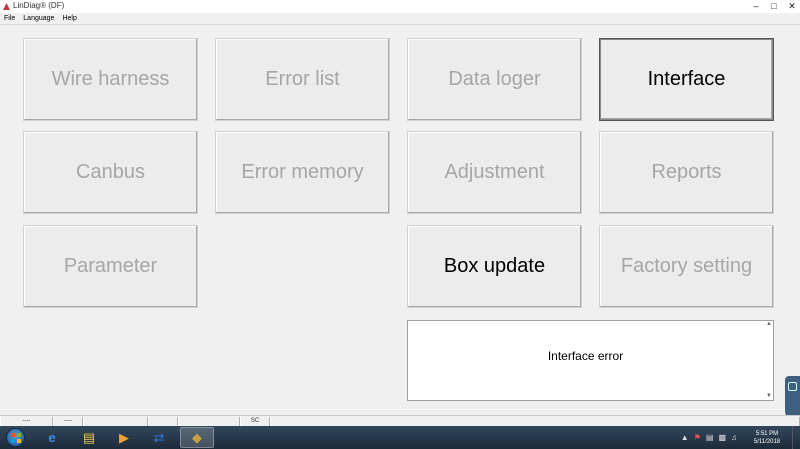  Describe the element at coordinates (38, 18) in the screenshot. I see `menu-language: Language` at that location.